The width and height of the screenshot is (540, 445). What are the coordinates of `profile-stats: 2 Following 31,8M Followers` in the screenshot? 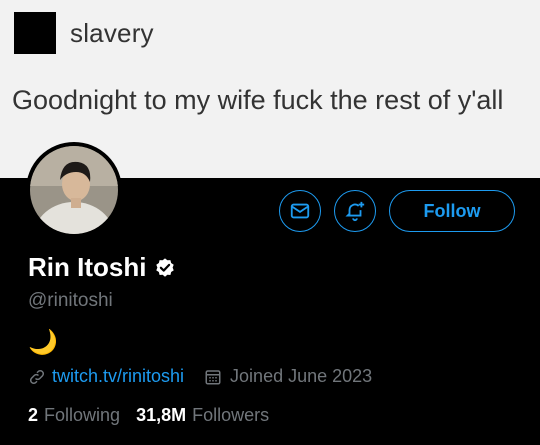 It's located at (148, 415).